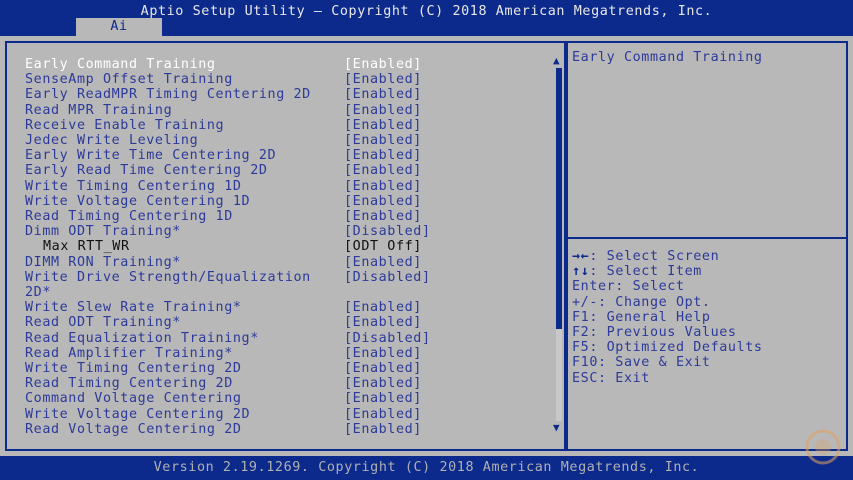  Describe the element at coordinates (138, 201) in the screenshot. I see `setting-label: Write Voltage Centering 1D` at that location.